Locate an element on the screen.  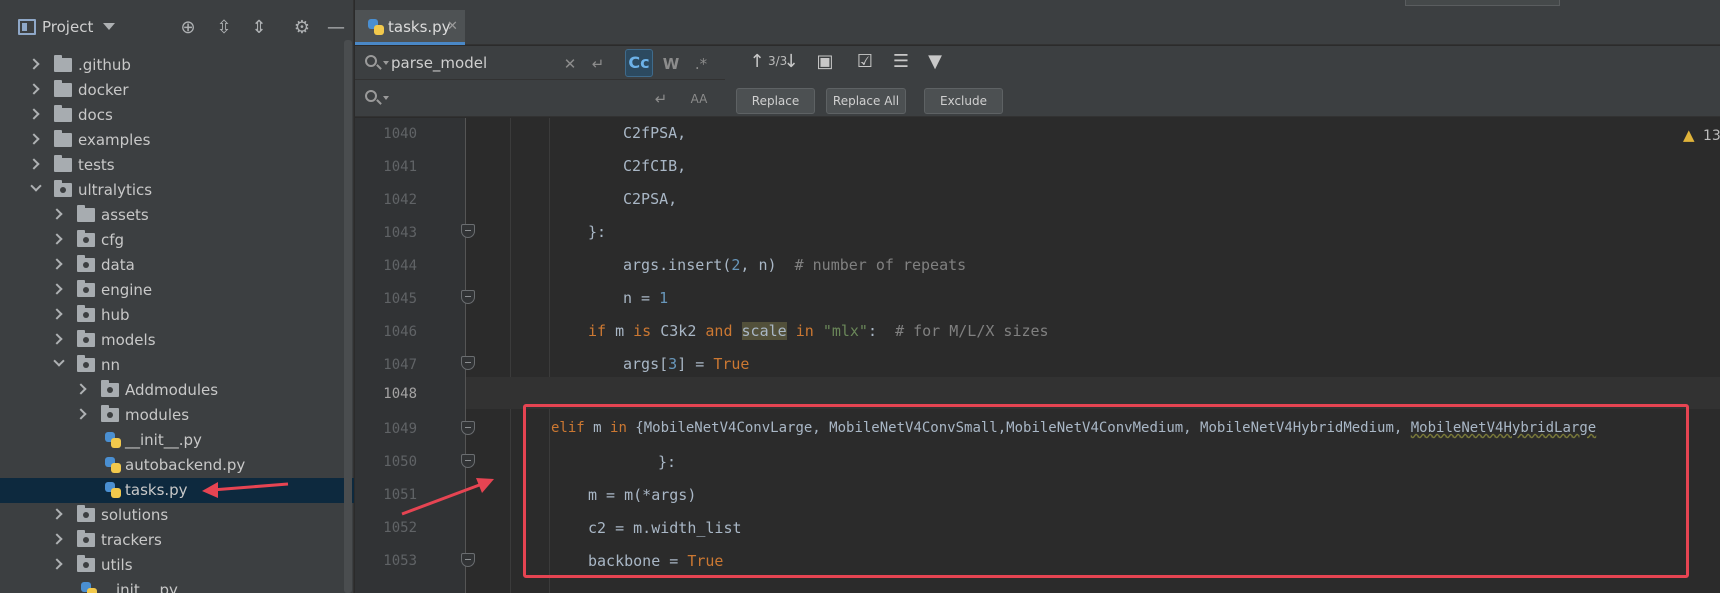
replace-button: Replace is located at coordinates (775, 101).